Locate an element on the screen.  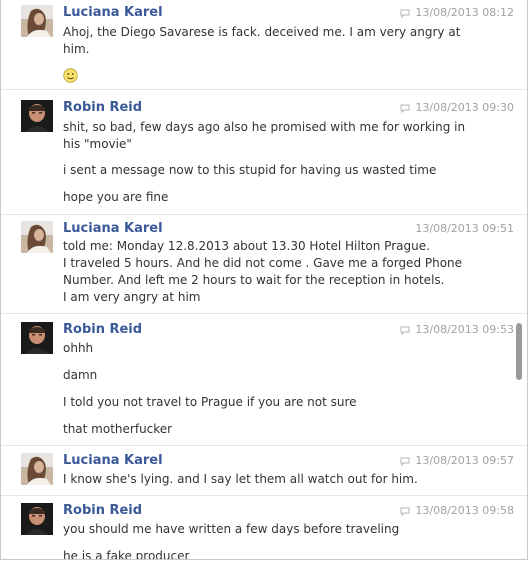
message-text: his "movie" is located at coordinates (97, 144).